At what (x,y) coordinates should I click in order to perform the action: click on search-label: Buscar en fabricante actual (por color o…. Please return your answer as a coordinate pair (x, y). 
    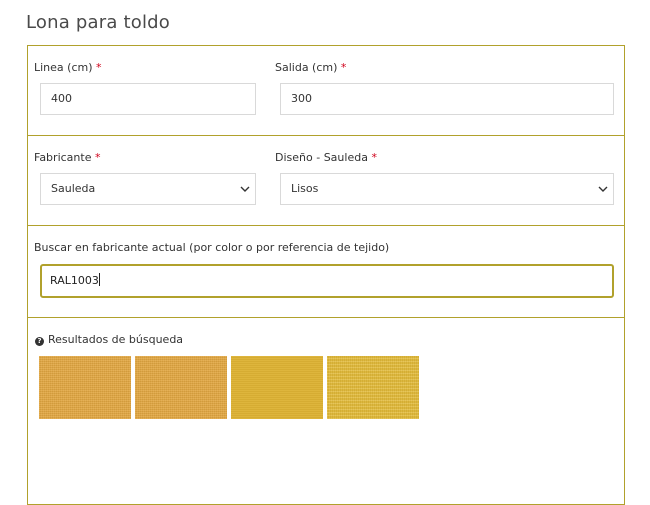
    Looking at the image, I should click on (212, 247).